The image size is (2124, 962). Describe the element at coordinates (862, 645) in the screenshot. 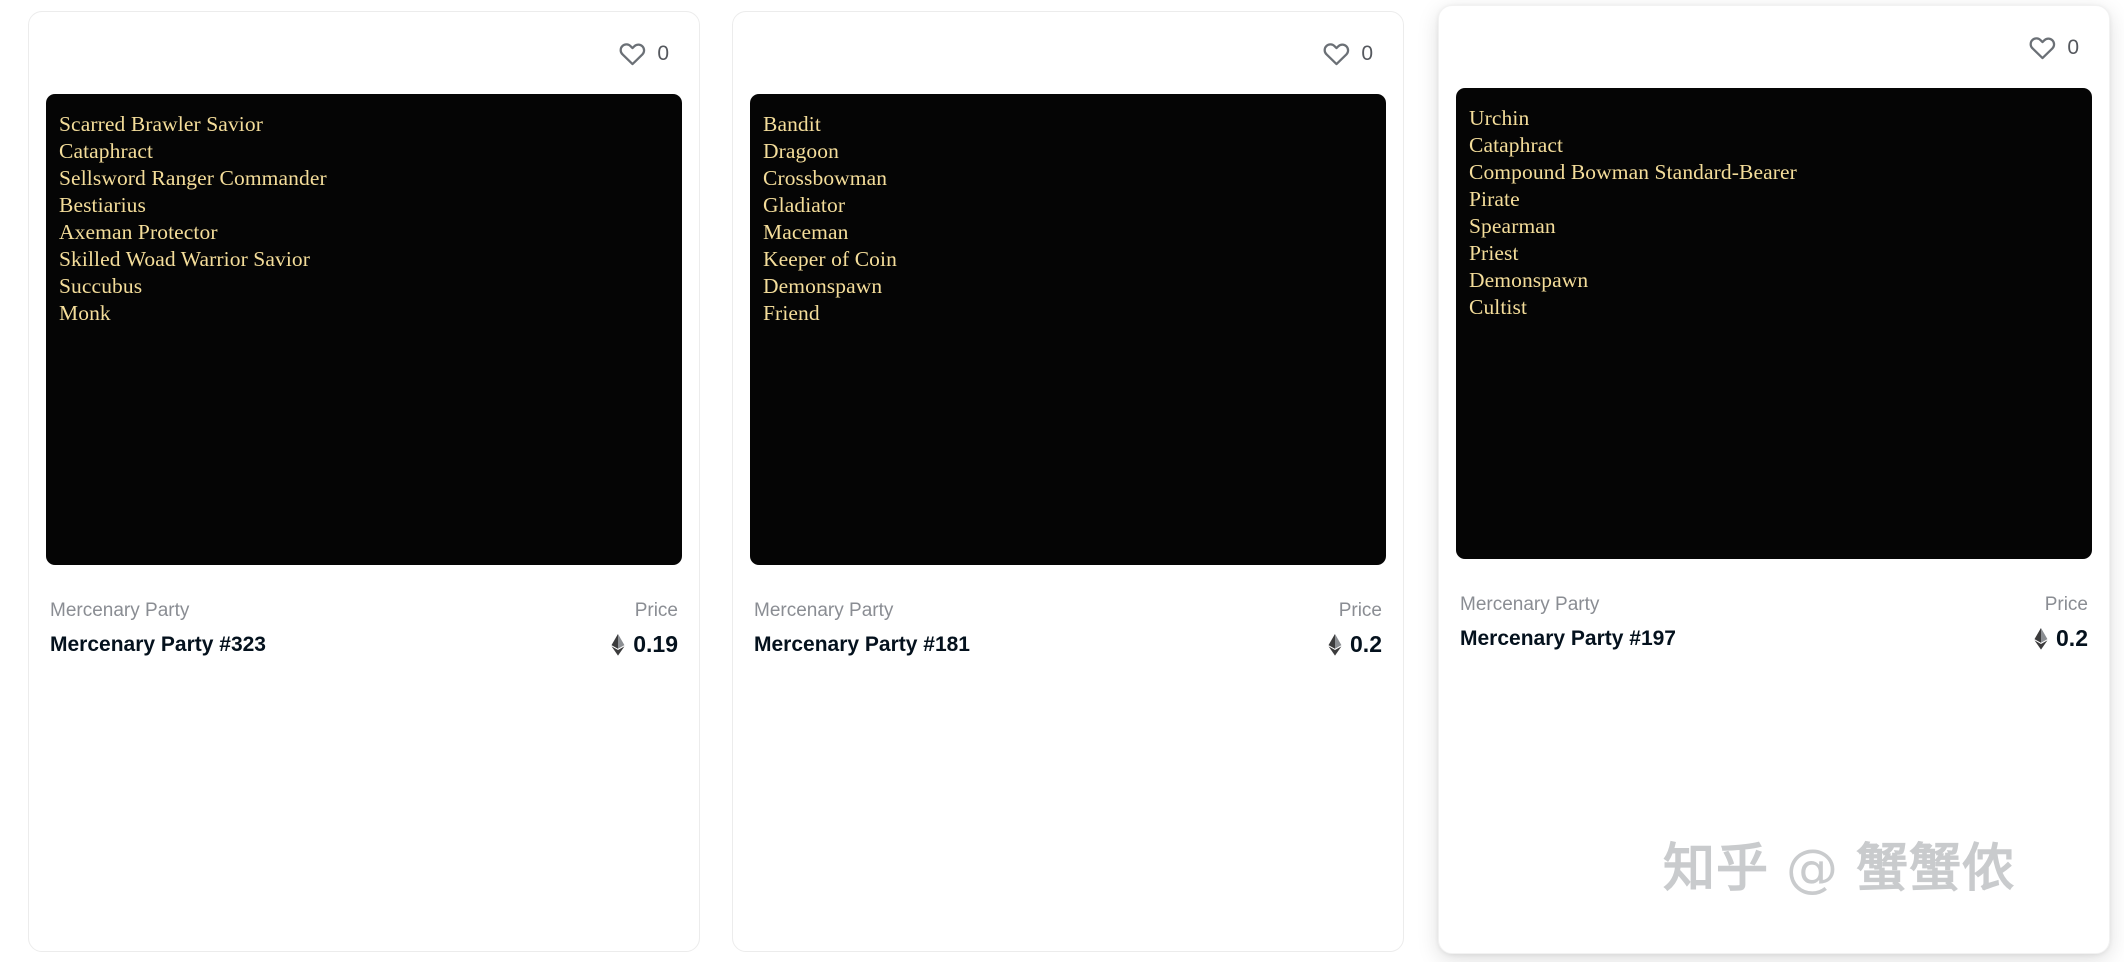

I see `item-name: Mercenary Party #181` at that location.